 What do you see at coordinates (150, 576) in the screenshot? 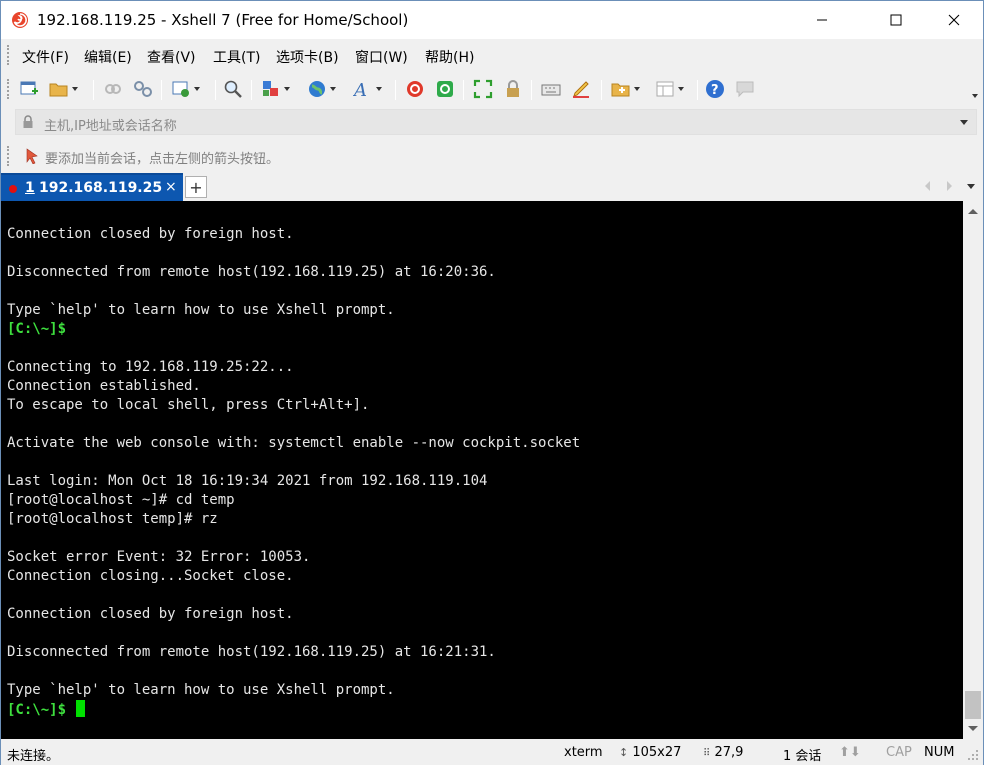
I see `terminal-line-text: Connection closing...Socket close.` at bounding box center [150, 576].